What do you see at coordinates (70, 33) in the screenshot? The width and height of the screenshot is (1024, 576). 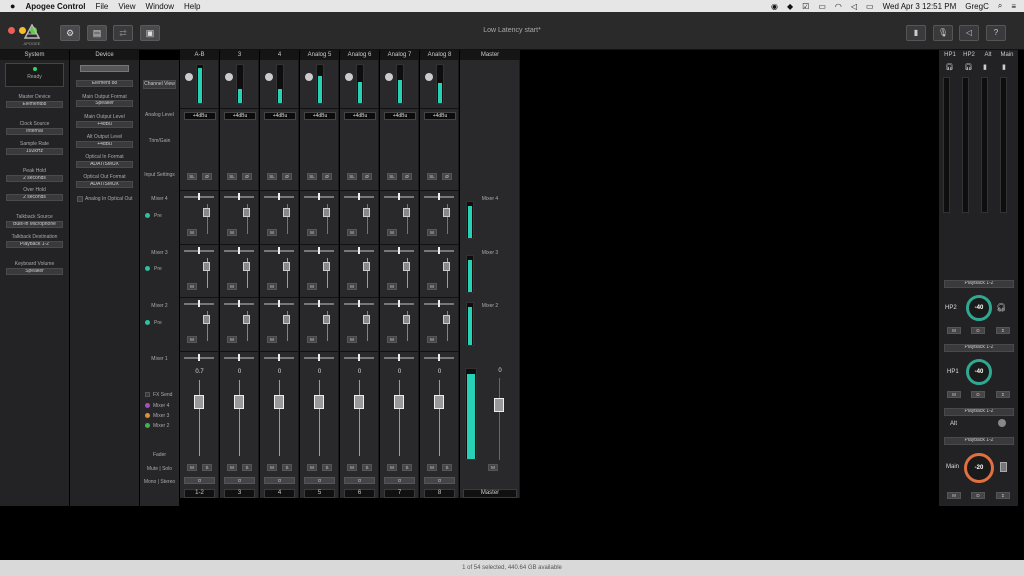 I see `settings-gear-button: ⚙` at bounding box center [70, 33].